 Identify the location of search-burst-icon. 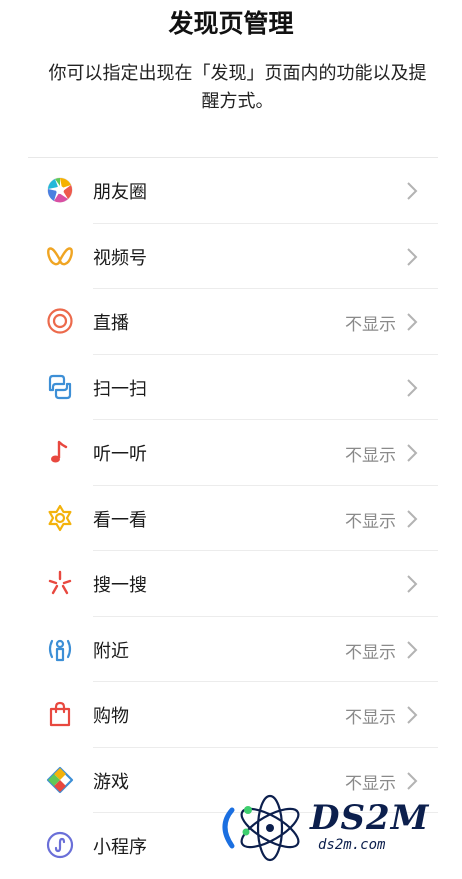
(60, 582).